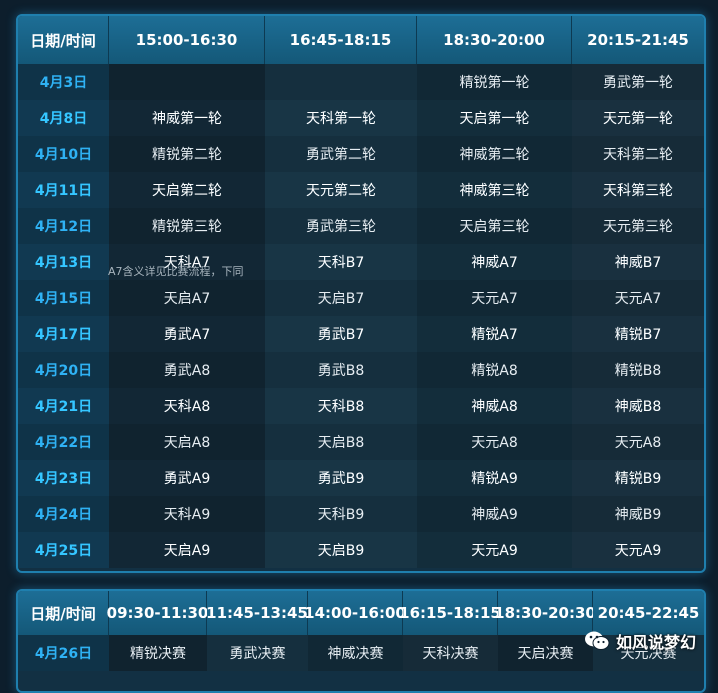 The height and width of the screenshot is (693, 718). I want to click on match-cell: 神威第二轮, so click(494, 154).